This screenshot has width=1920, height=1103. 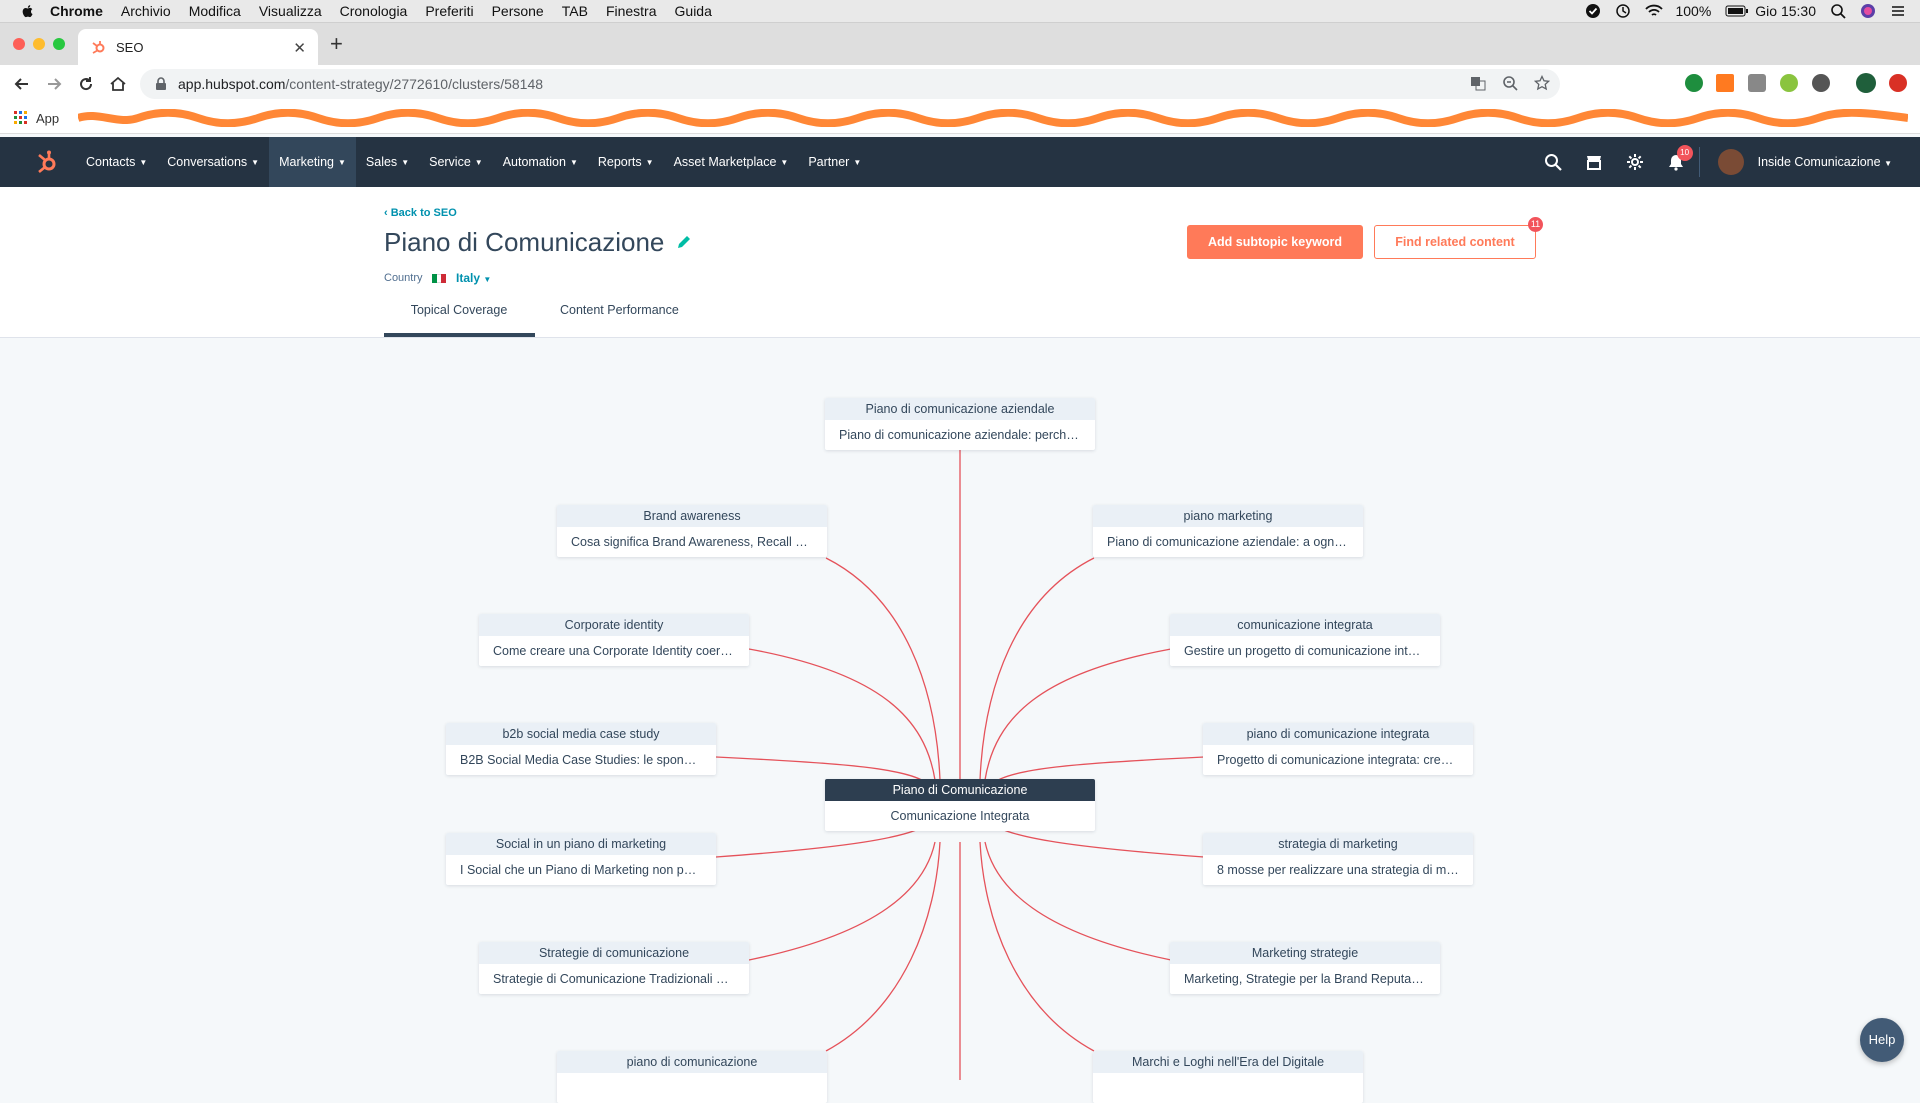 What do you see at coordinates (47, 162) in the screenshot?
I see `hubspot-logo-icon` at bounding box center [47, 162].